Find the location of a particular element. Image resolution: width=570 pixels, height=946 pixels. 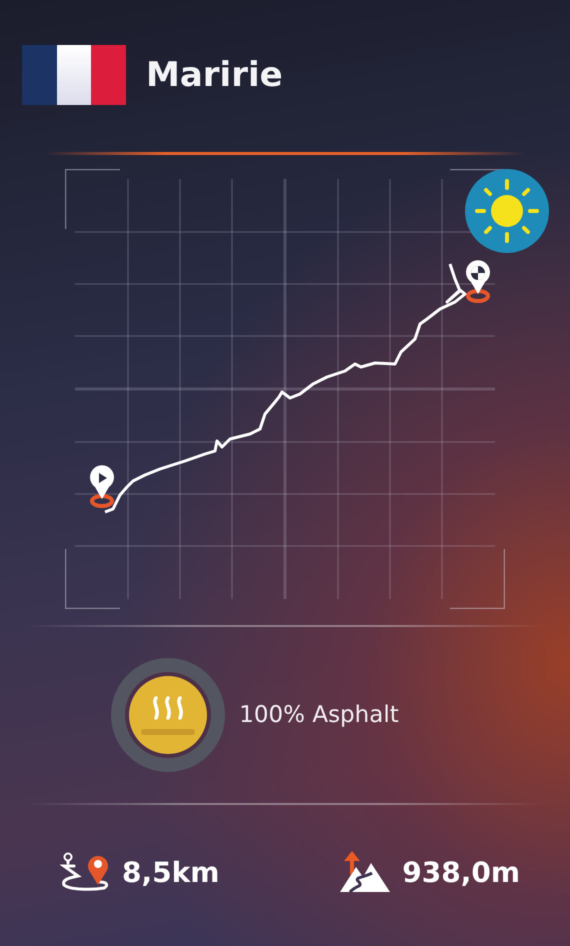

sun-icon is located at coordinates (507, 211).